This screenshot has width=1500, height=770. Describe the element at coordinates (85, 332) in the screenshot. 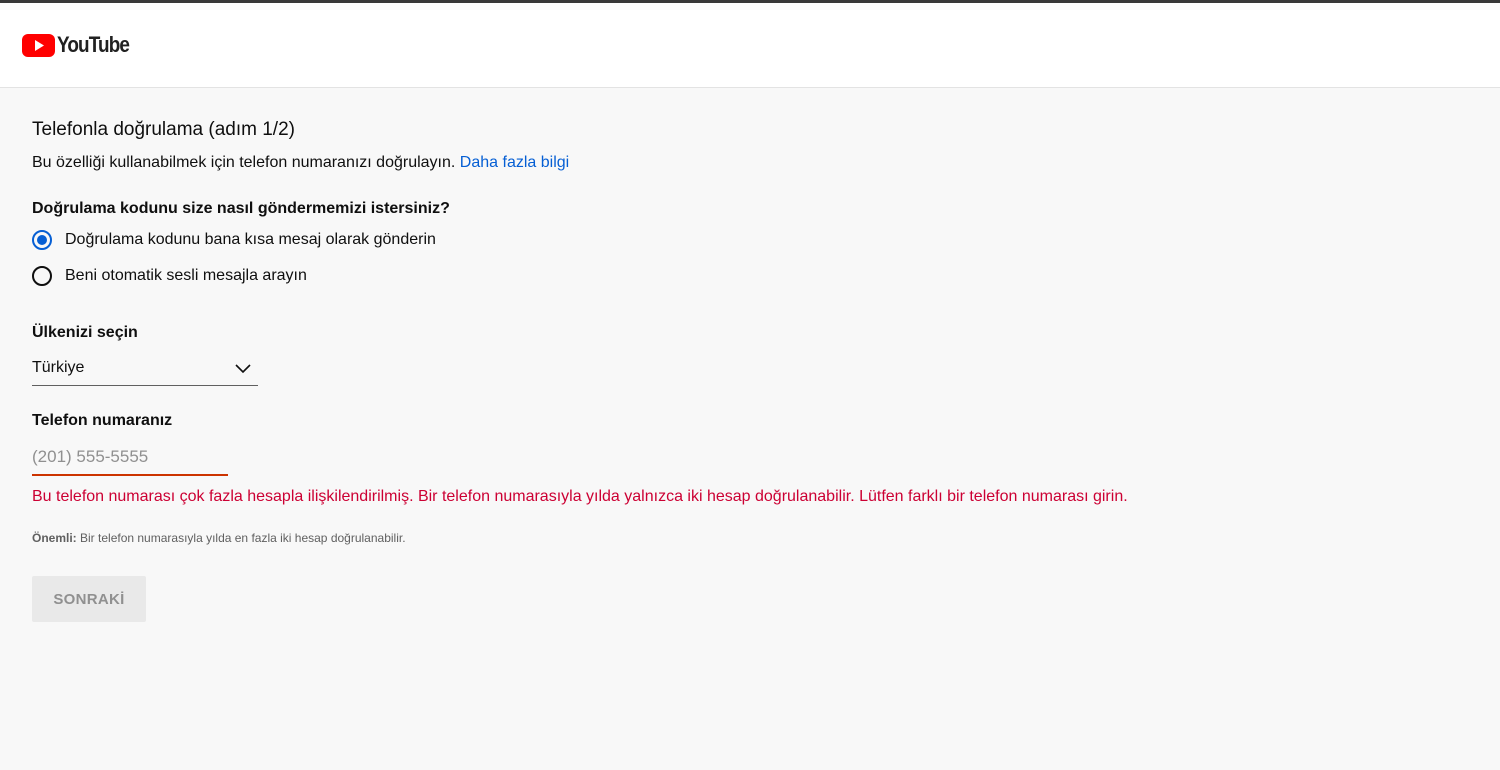

I see `country-label: Ülkenizi seçin` at that location.